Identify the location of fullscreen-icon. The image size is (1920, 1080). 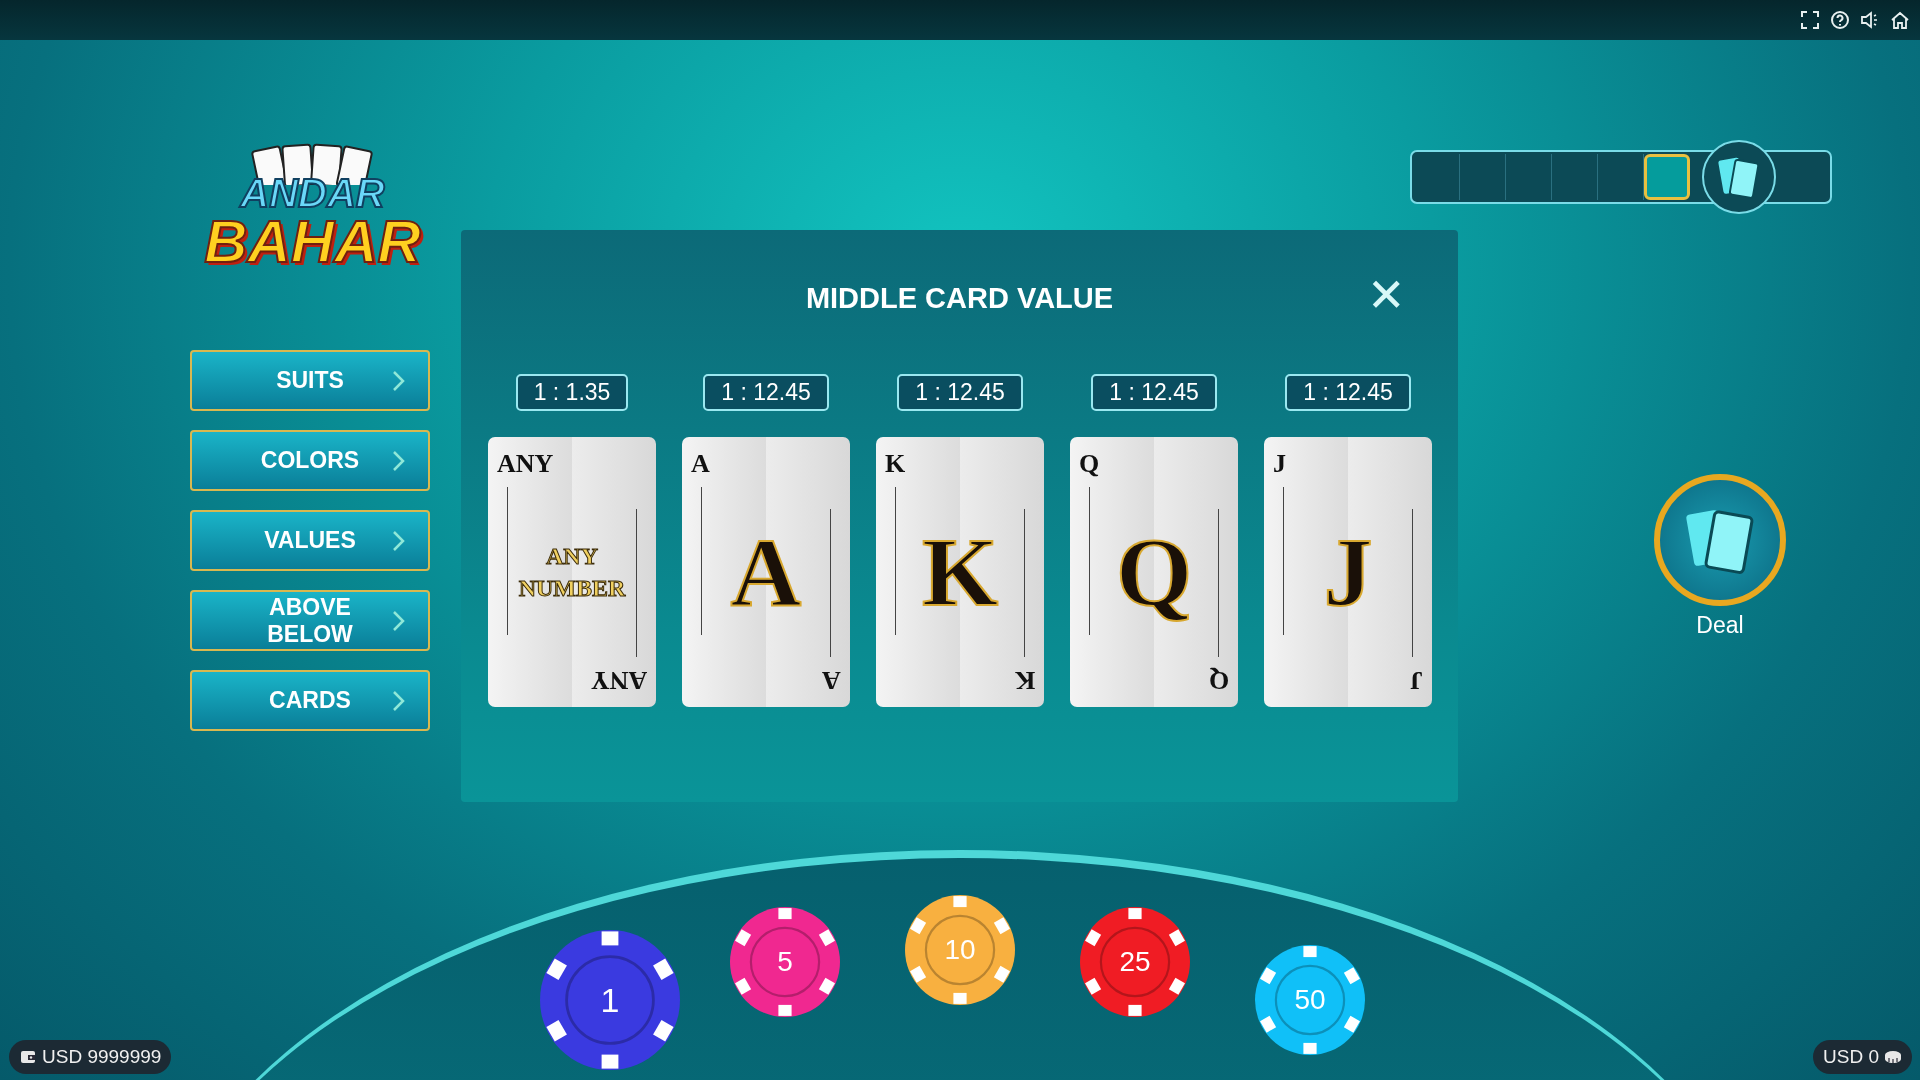
(1810, 20).